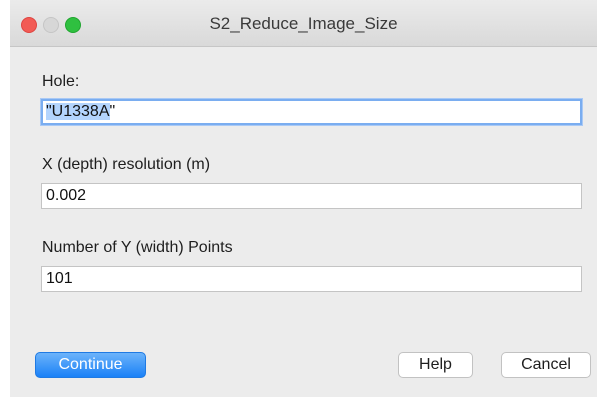  I want to click on y-points-label: Number of Y (width) Points, so click(137, 247).